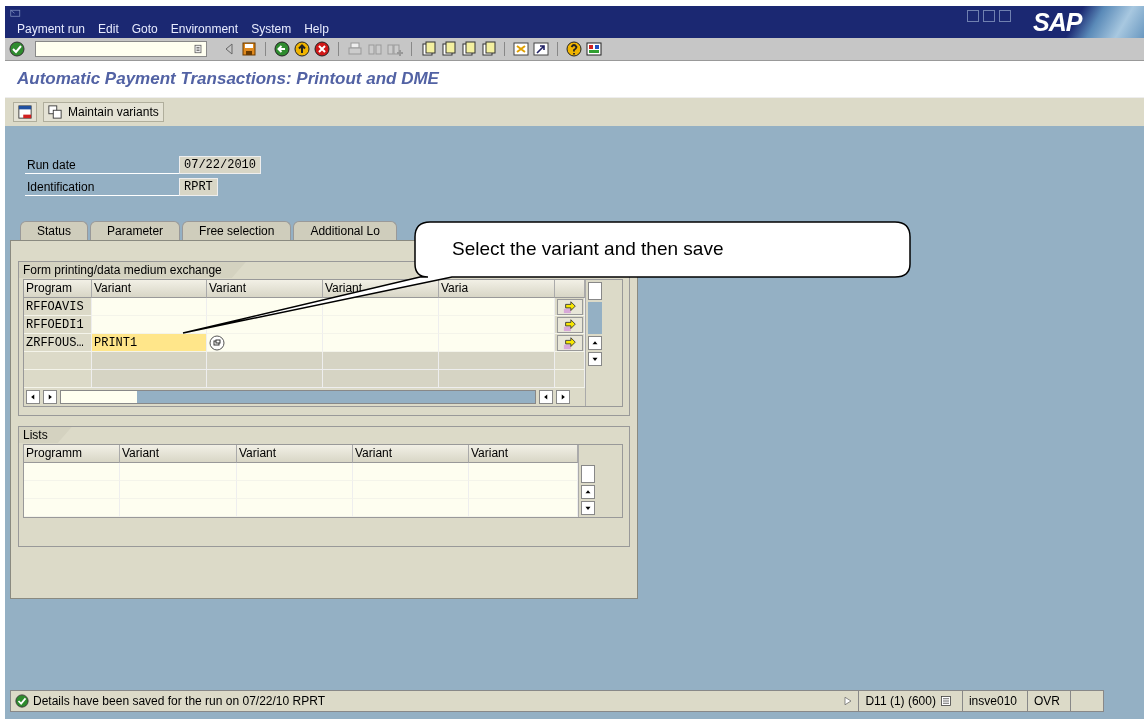 The width and height of the screenshot is (1144, 719). I want to click on callout-text: Select the variant and then save, so click(588, 249).